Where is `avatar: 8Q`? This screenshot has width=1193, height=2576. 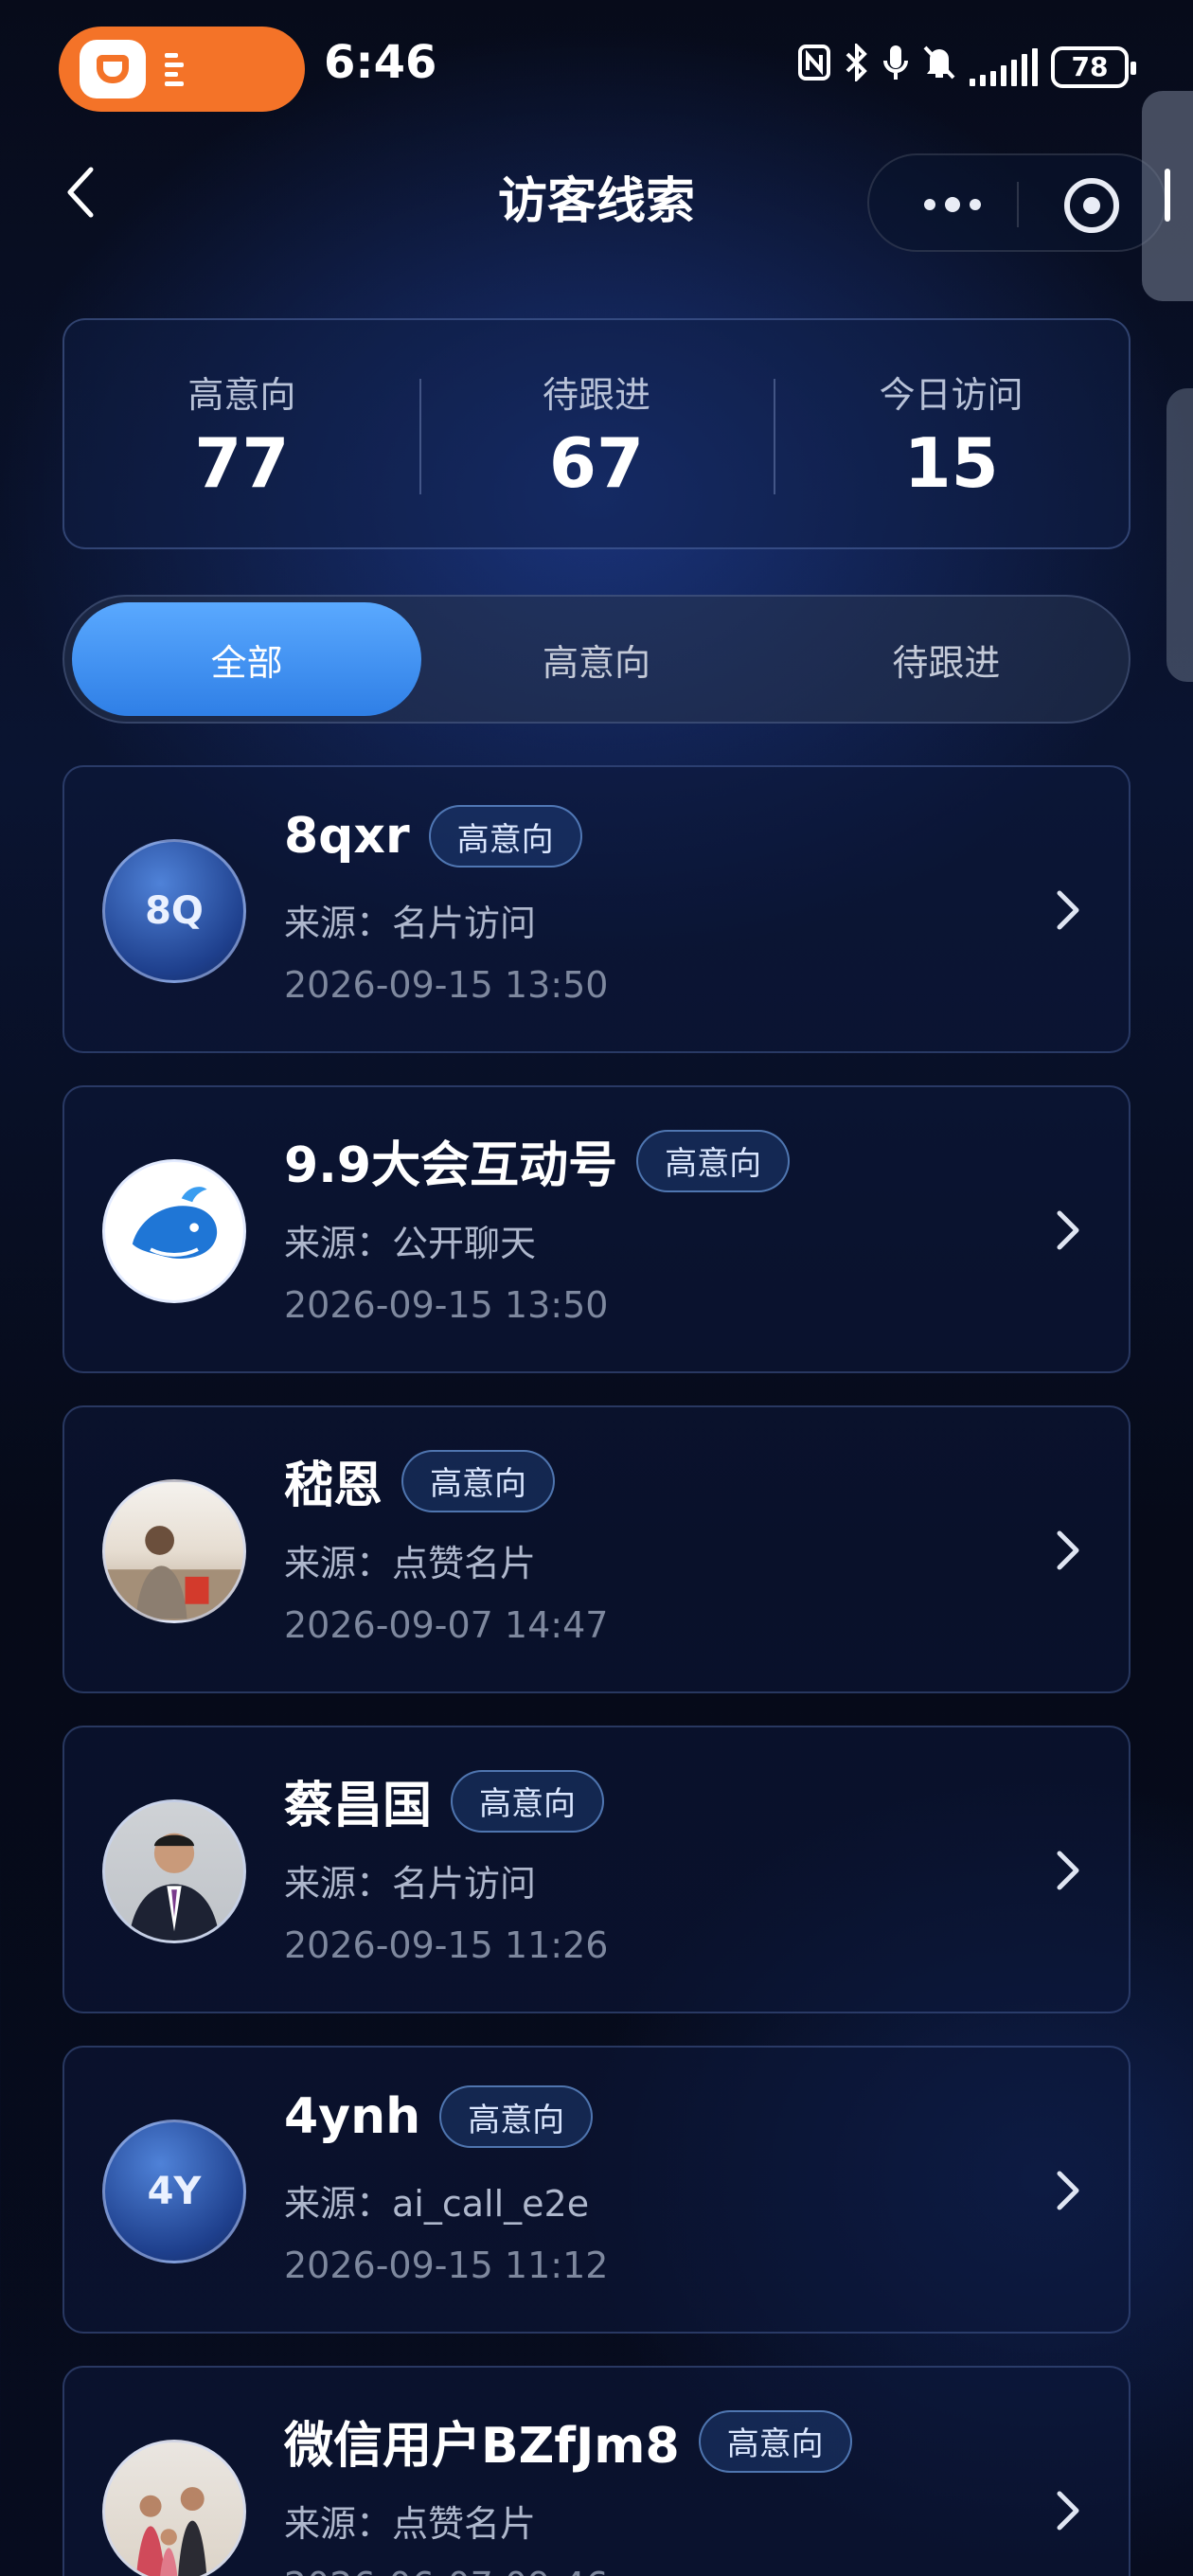
avatar: 8Q is located at coordinates (174, 911).